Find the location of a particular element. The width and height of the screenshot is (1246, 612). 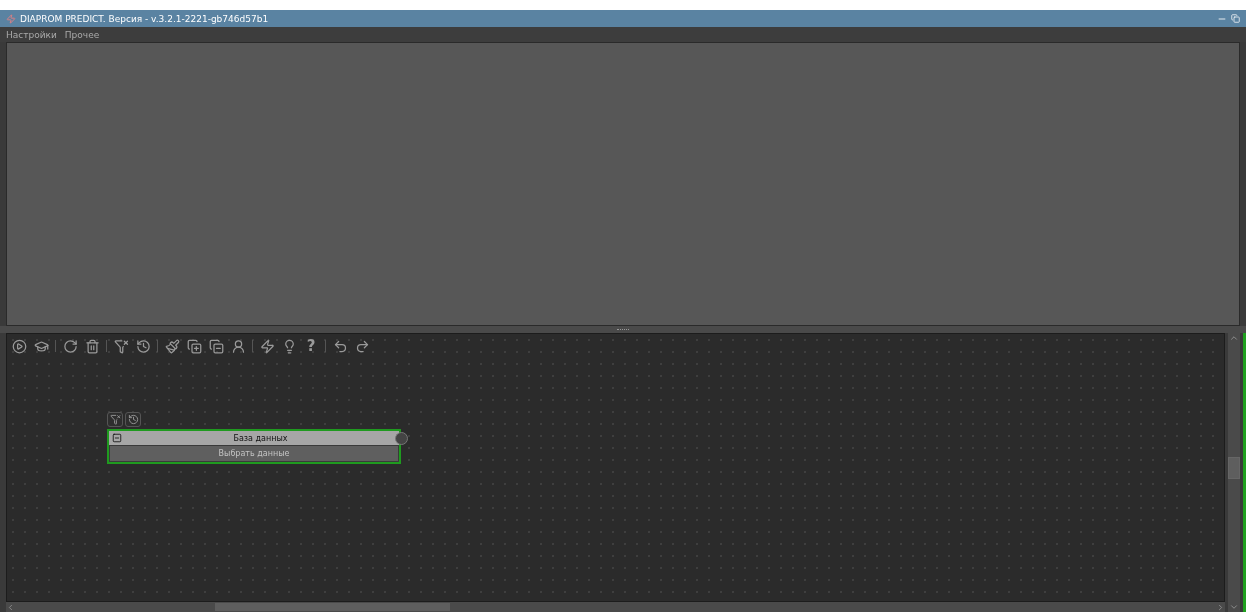

menu-item: Настройки is located at coordinates (31, 34).